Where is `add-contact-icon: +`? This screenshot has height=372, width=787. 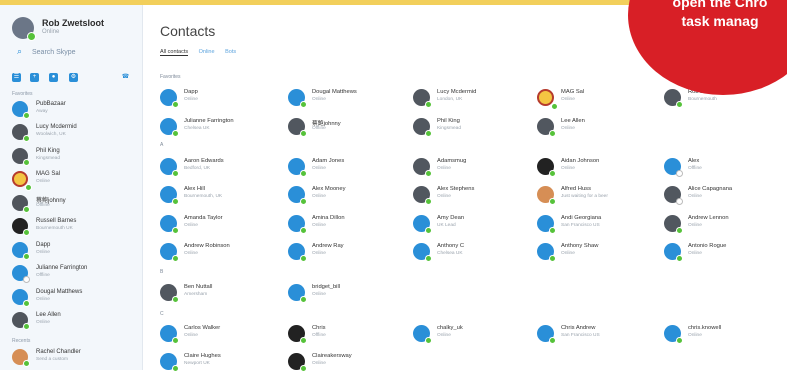 add-contact-icon: + is located at coordinates (34, 77).